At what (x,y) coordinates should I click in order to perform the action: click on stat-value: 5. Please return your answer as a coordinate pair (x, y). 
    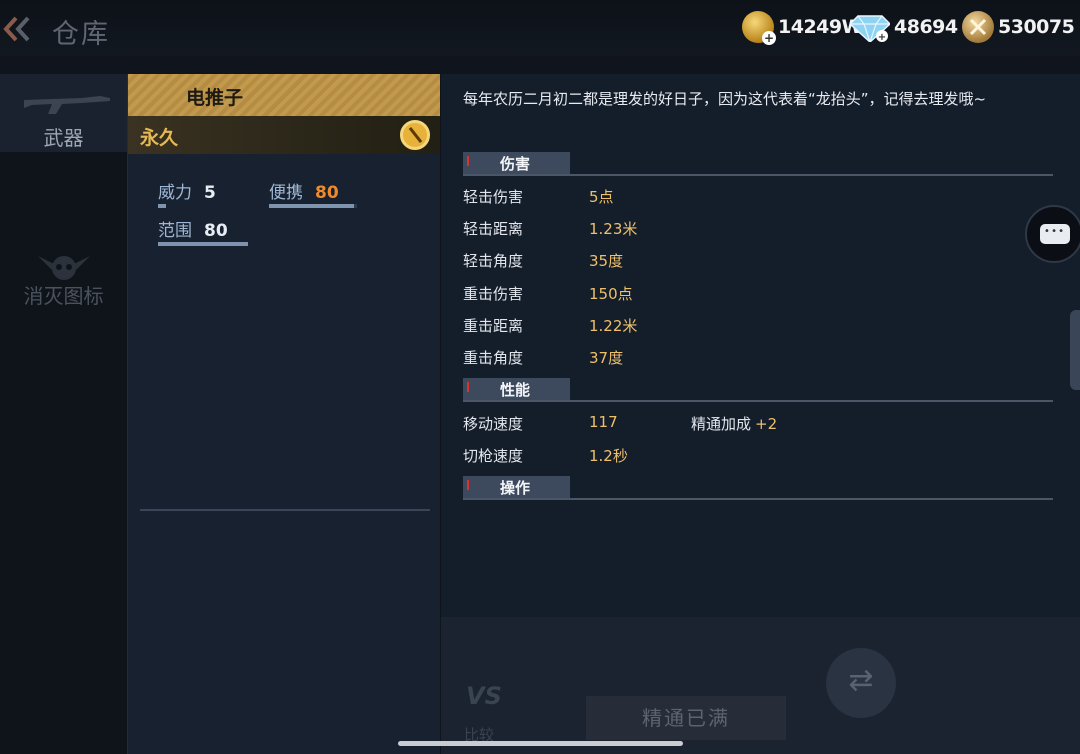
    Looking at the image, I should click on (210, 193).